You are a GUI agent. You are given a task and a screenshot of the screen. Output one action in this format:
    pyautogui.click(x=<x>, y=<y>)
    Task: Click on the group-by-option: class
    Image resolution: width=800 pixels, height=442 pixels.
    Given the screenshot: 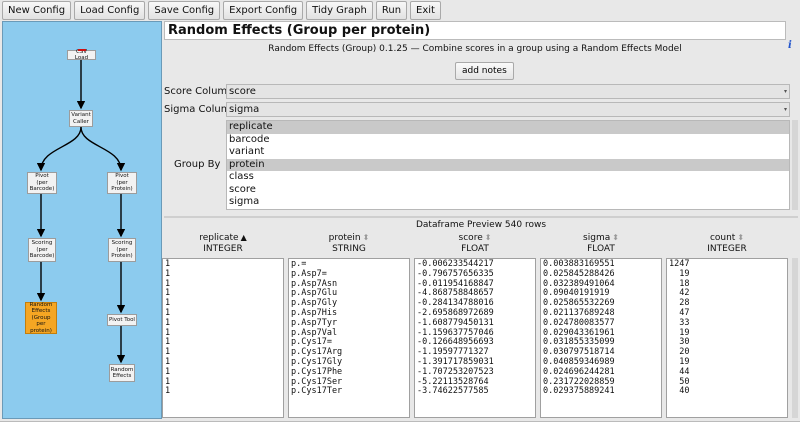 What is the action you would take?
    pyautogui.click(x=508, y=177)
    